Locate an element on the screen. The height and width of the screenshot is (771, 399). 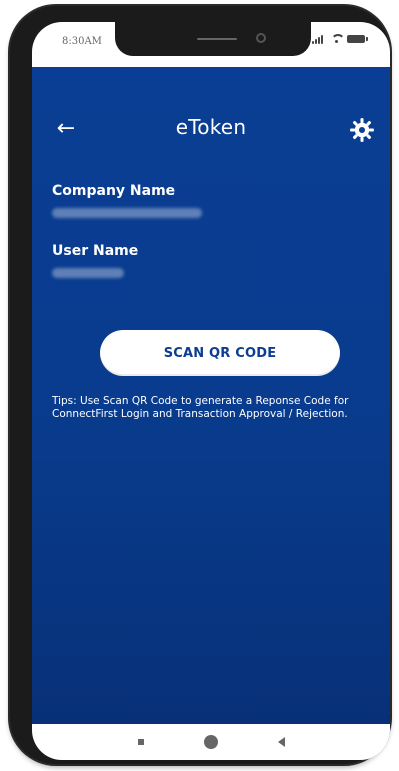
notch is located at coordinates (213, 39).